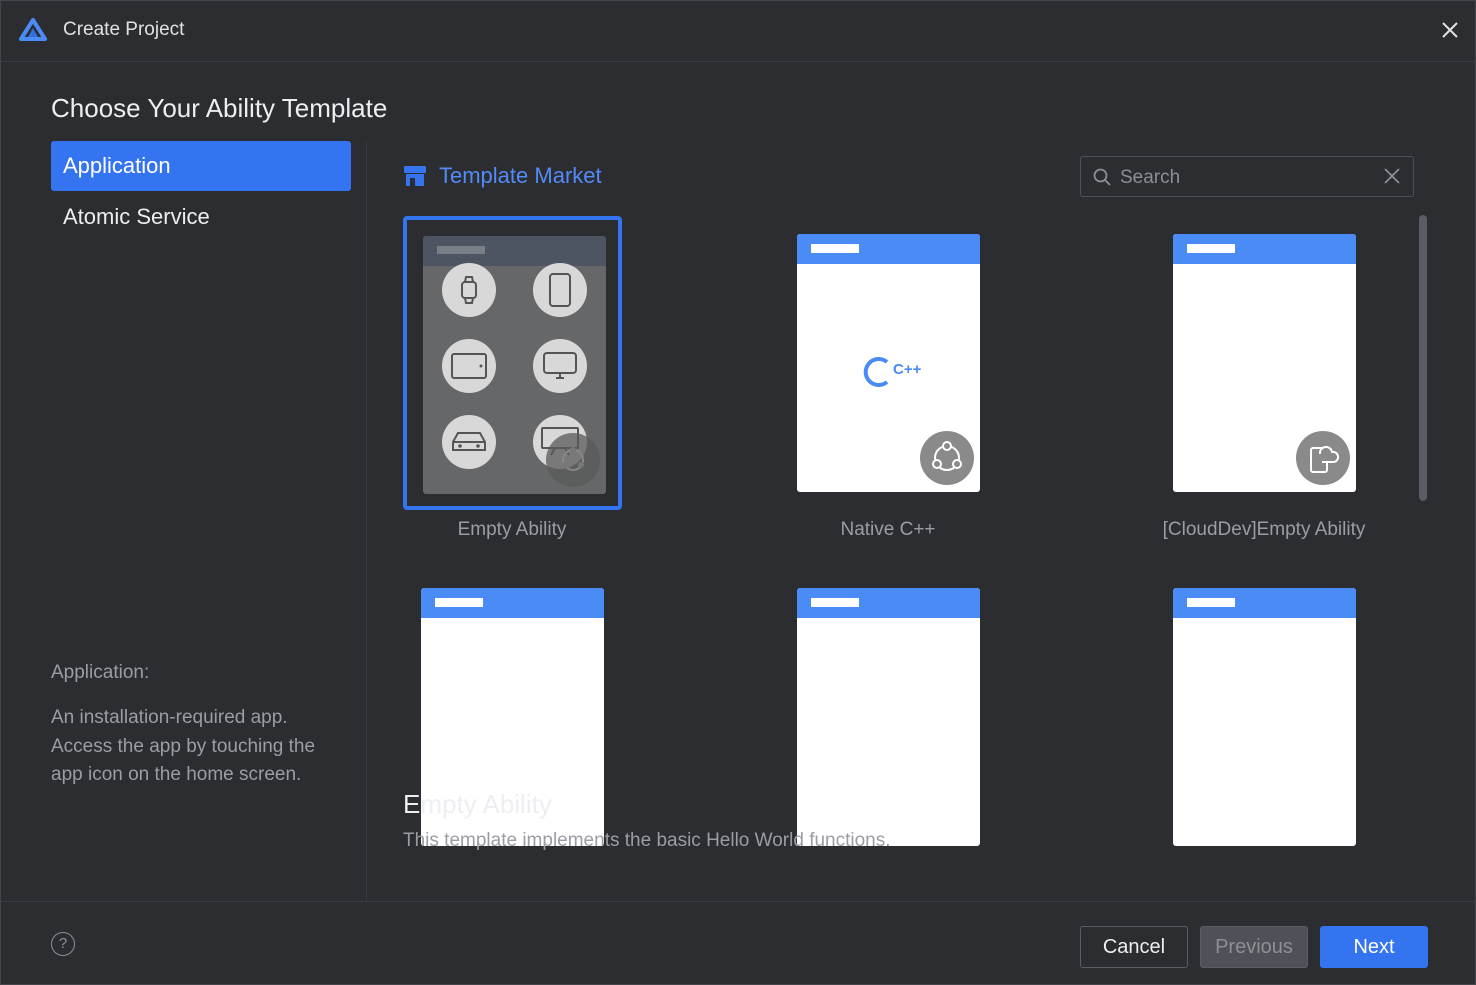  What do you see at coordinates (1450, 30) in the screenshot?
I see `close-icon` at bounding box center [1450, 30].